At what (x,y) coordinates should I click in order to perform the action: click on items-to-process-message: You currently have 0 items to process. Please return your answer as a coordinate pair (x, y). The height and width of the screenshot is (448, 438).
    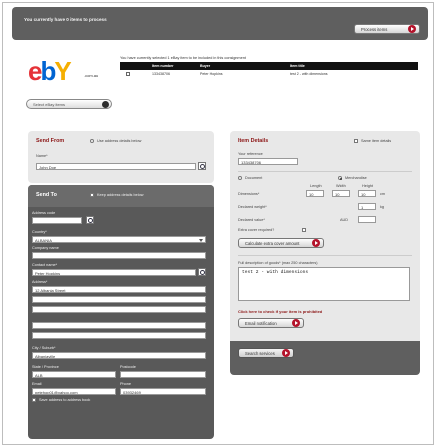
    Looking at the image, I should click on (65, 19).